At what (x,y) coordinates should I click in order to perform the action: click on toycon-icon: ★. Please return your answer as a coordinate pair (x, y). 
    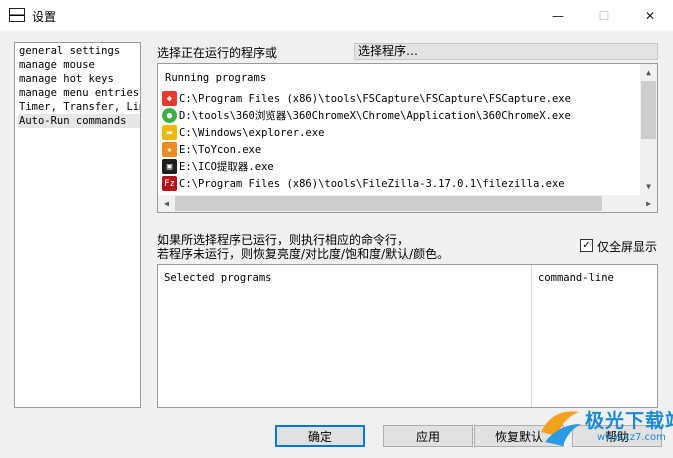
    Looking at the image, I should click on (169, 149).